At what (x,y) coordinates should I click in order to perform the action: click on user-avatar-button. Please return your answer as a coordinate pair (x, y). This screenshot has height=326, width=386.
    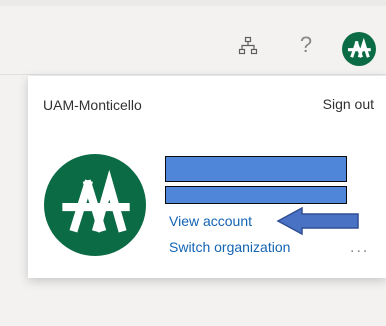
    Looking at the image, I should click on (359, 49).